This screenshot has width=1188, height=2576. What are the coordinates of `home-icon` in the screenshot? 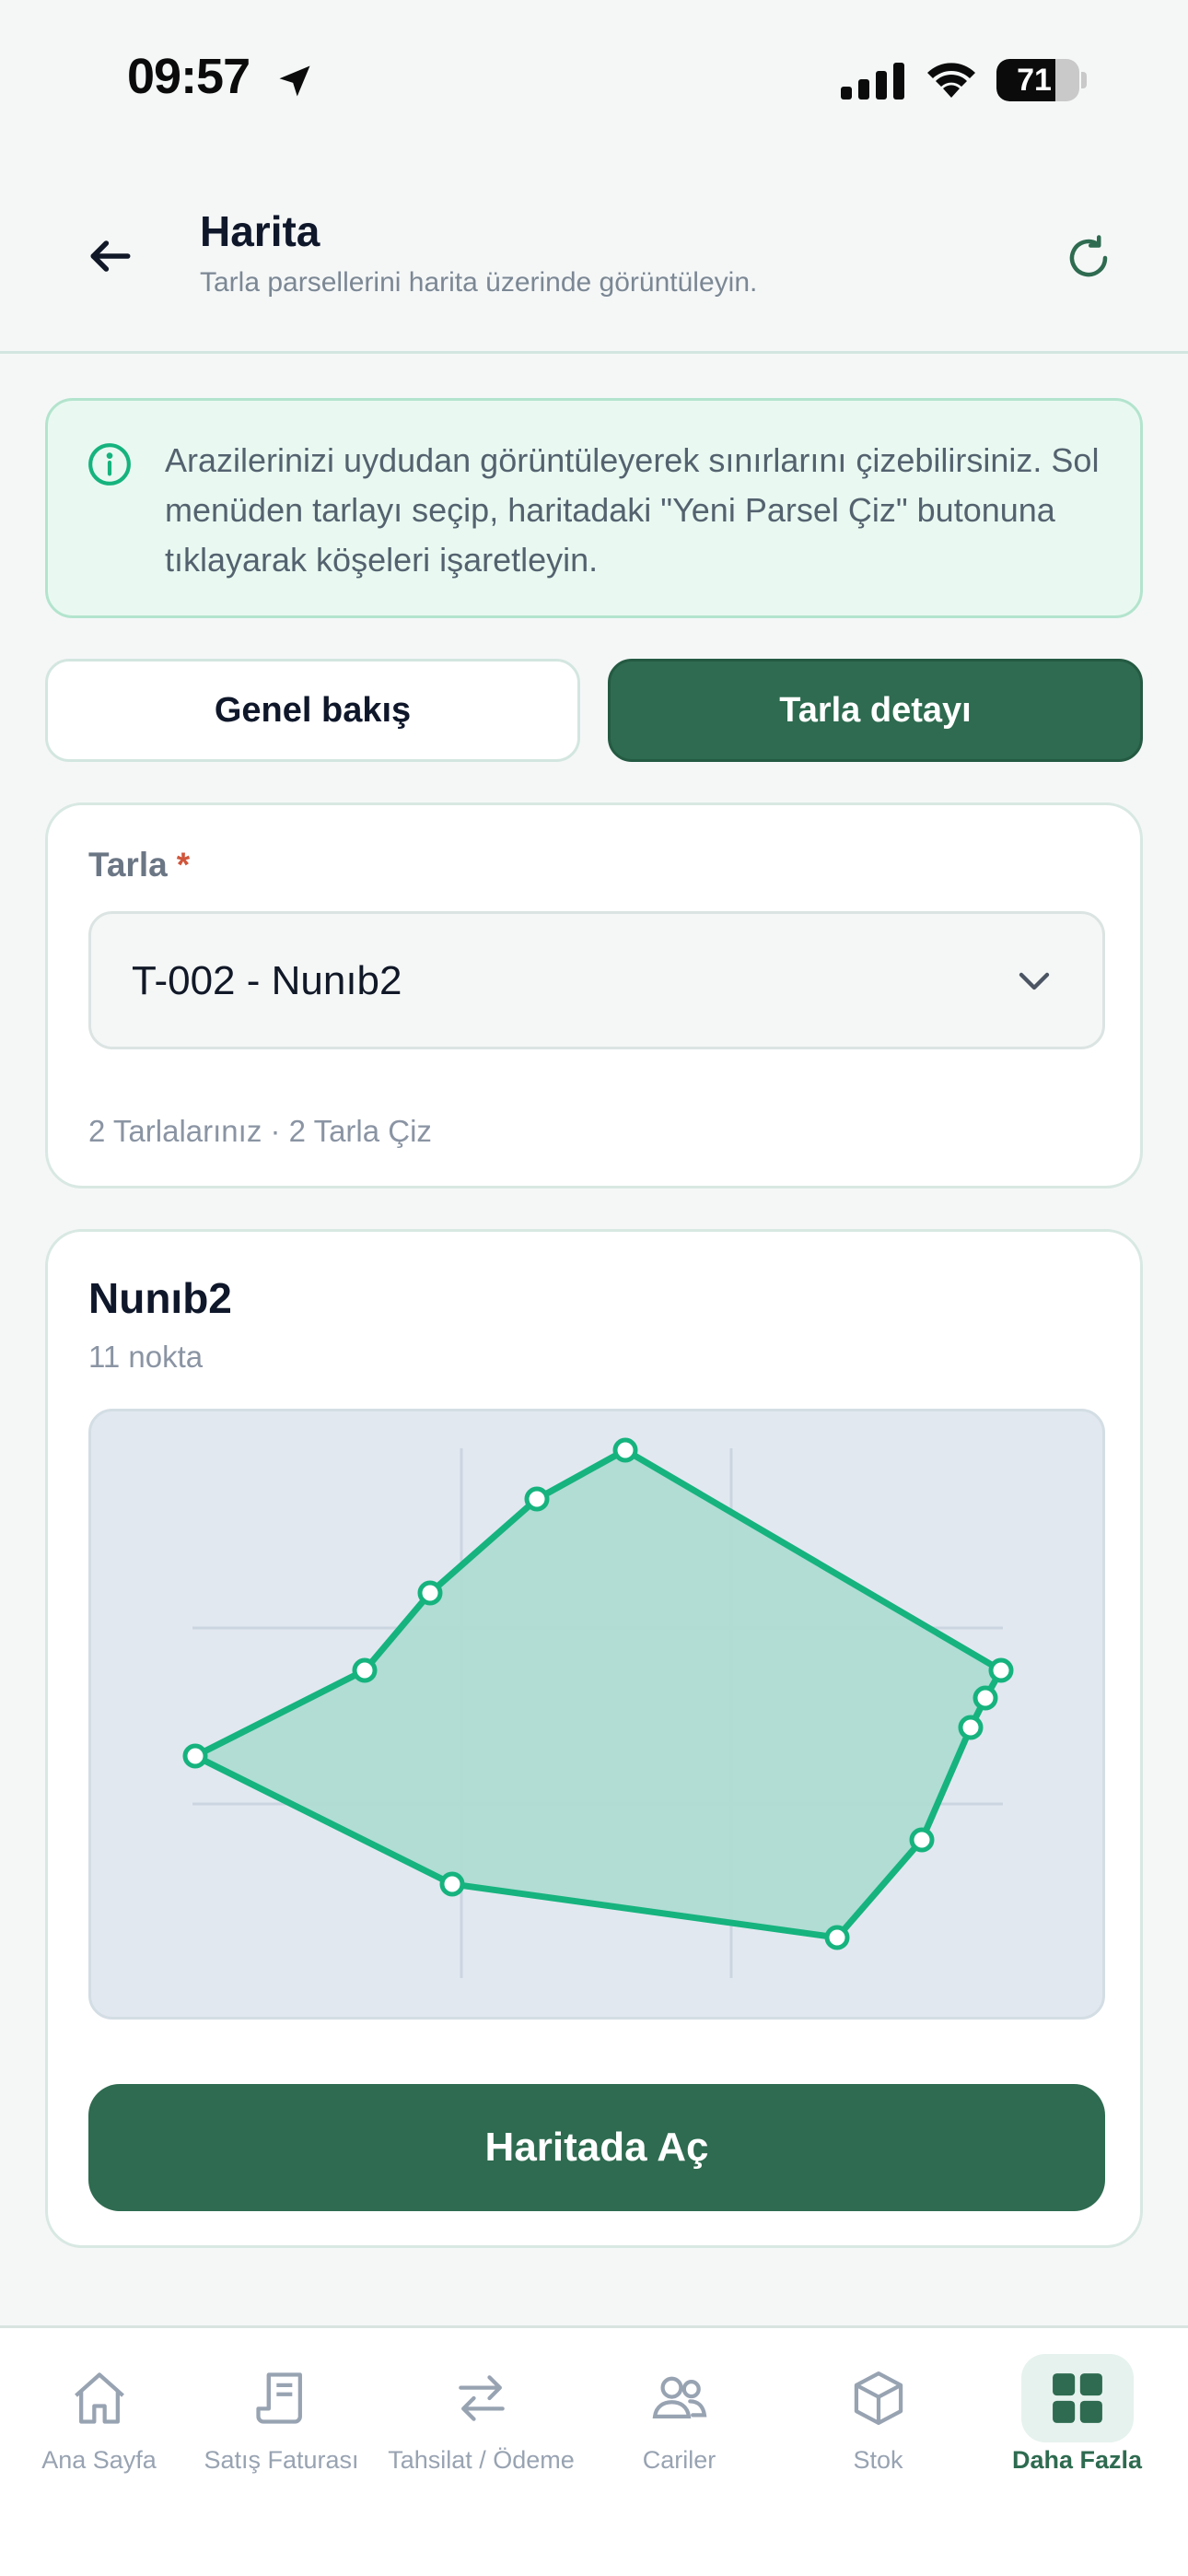 It's located at (99, 2398).